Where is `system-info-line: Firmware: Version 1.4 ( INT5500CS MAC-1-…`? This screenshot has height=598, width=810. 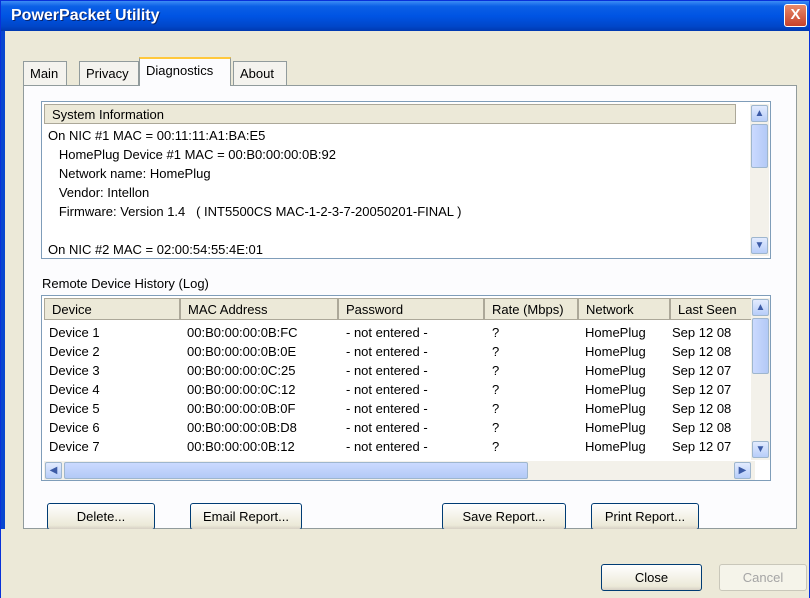 system-info-line: Firmware: Version 1.4 ( INT5500CS MAC-1-… is located at coordinates (255, 211).